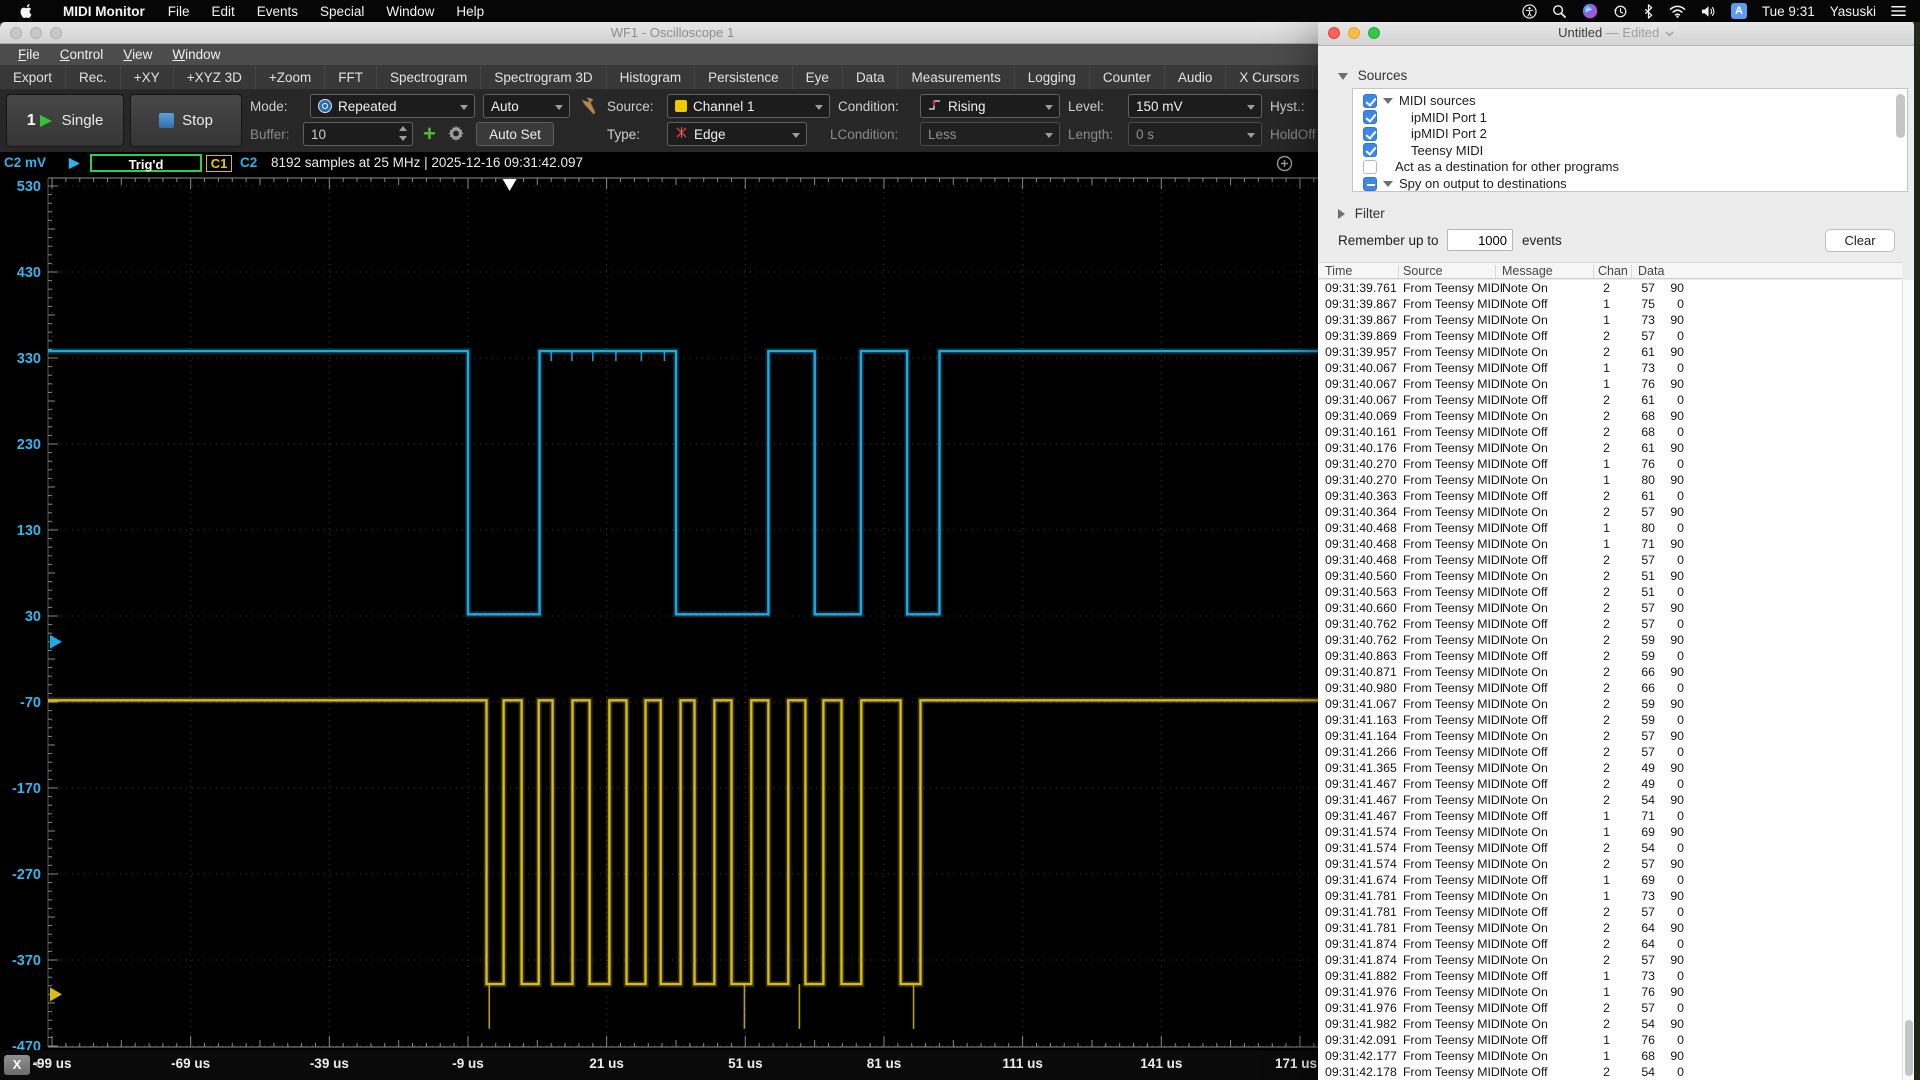 The image size is (1920, 1080). What do you see at coordinates (1610, 400) in the screenshot?
I see `event-row: 09:31:40.067 From Teensy MIDI Note Off 2 61 0` at bounding box center [1610, 400].